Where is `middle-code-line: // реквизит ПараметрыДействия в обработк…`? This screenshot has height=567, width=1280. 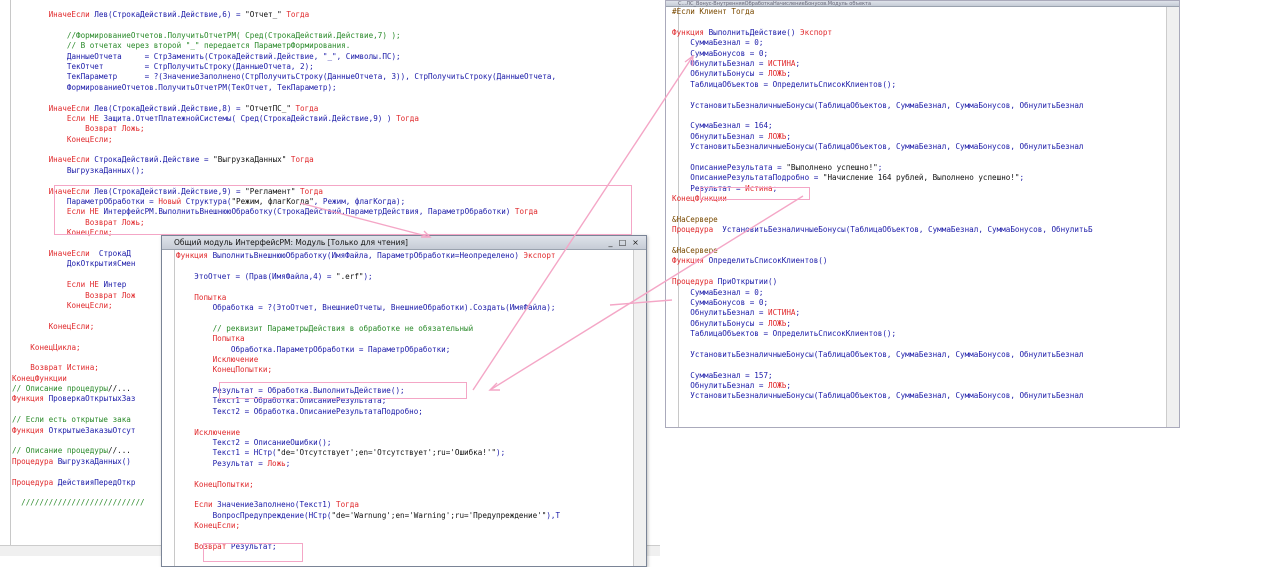
middle-code-line: // реквизит ПараметрыДействия в обработк… is located at coordinates (368, 329).